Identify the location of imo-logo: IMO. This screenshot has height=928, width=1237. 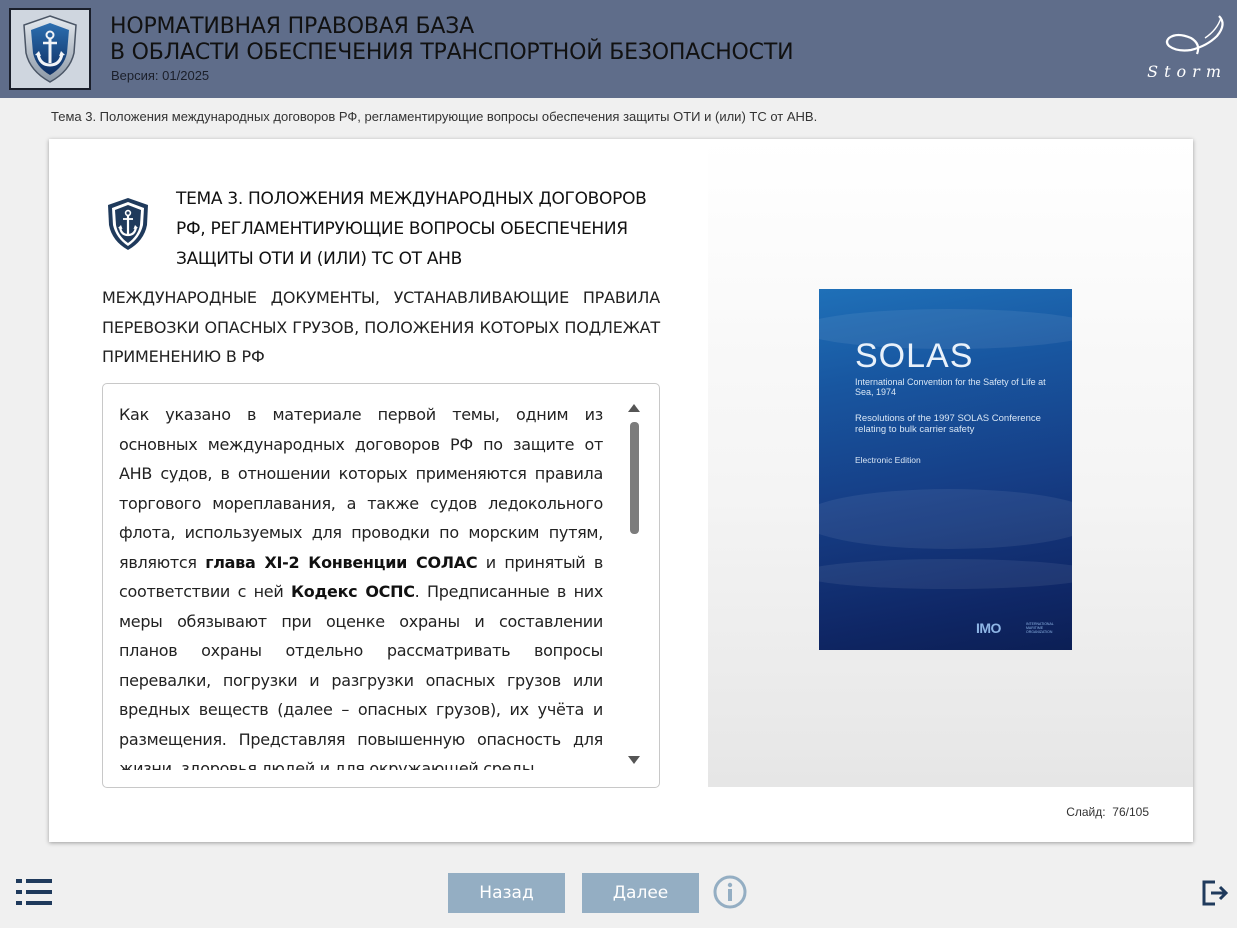
(988, 628).